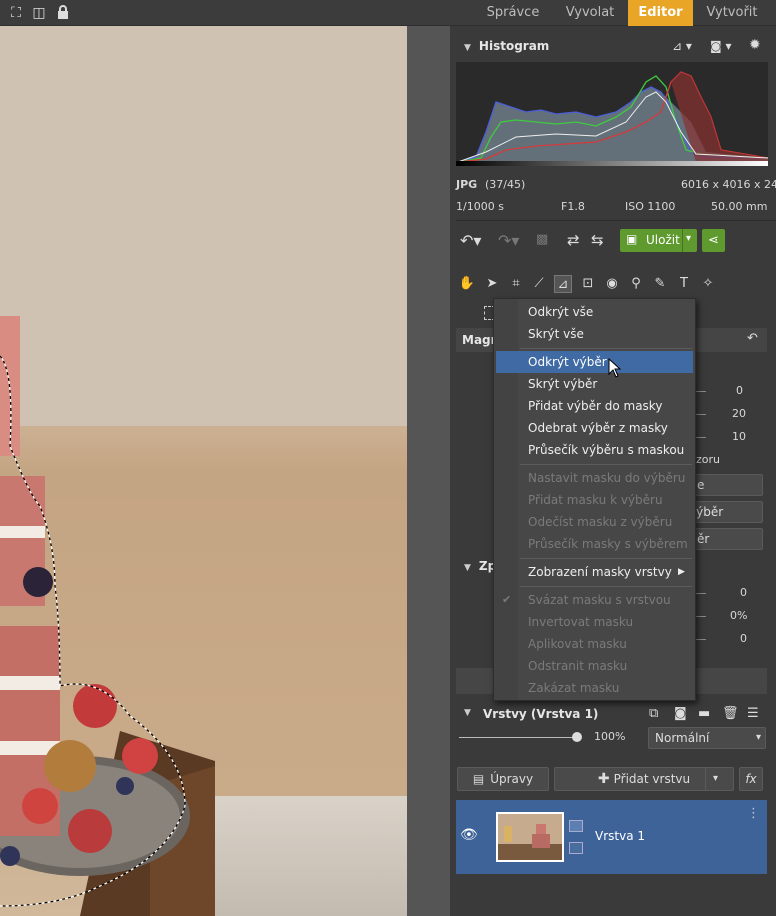 The height and width of the screenshot is (916, 776). Describe the element at coordinates (594, 522) in the screenshot. I see `menu-item-subtract-mask-from-selection: Odečíst masku z výběru` at that location.